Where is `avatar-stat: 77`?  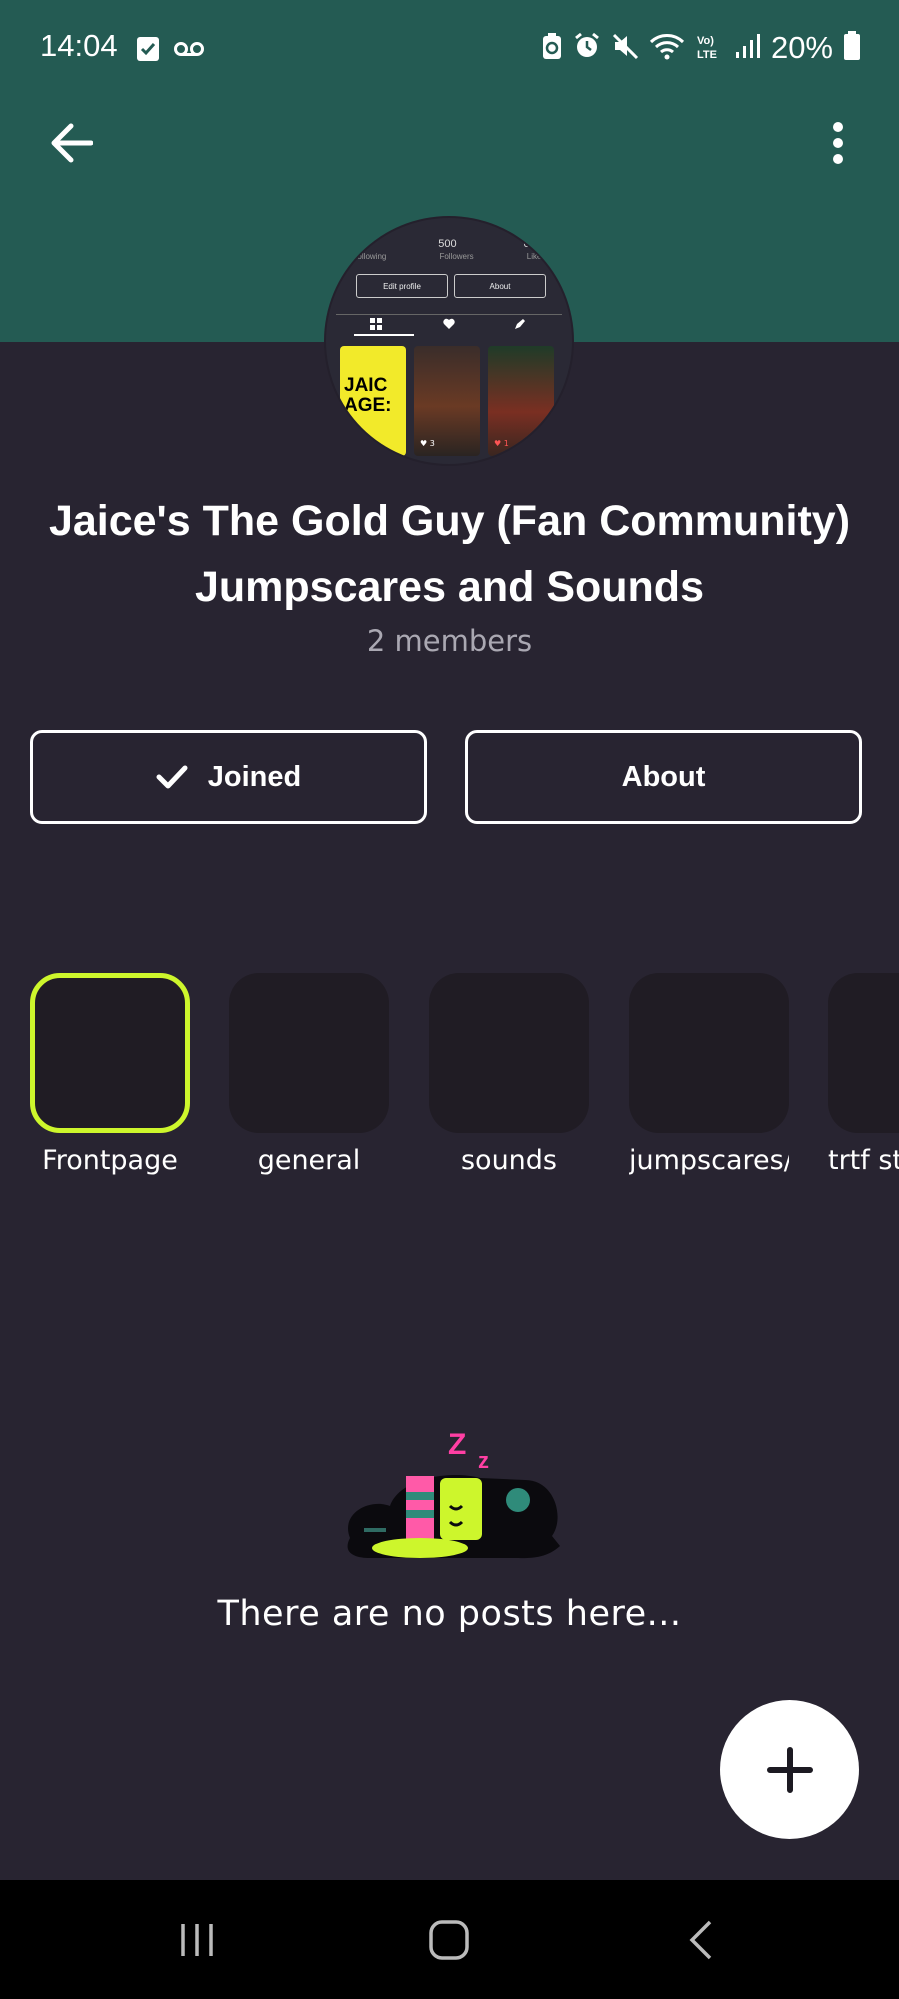 avatar-stat: 77 is located at coordinates (365, 244).